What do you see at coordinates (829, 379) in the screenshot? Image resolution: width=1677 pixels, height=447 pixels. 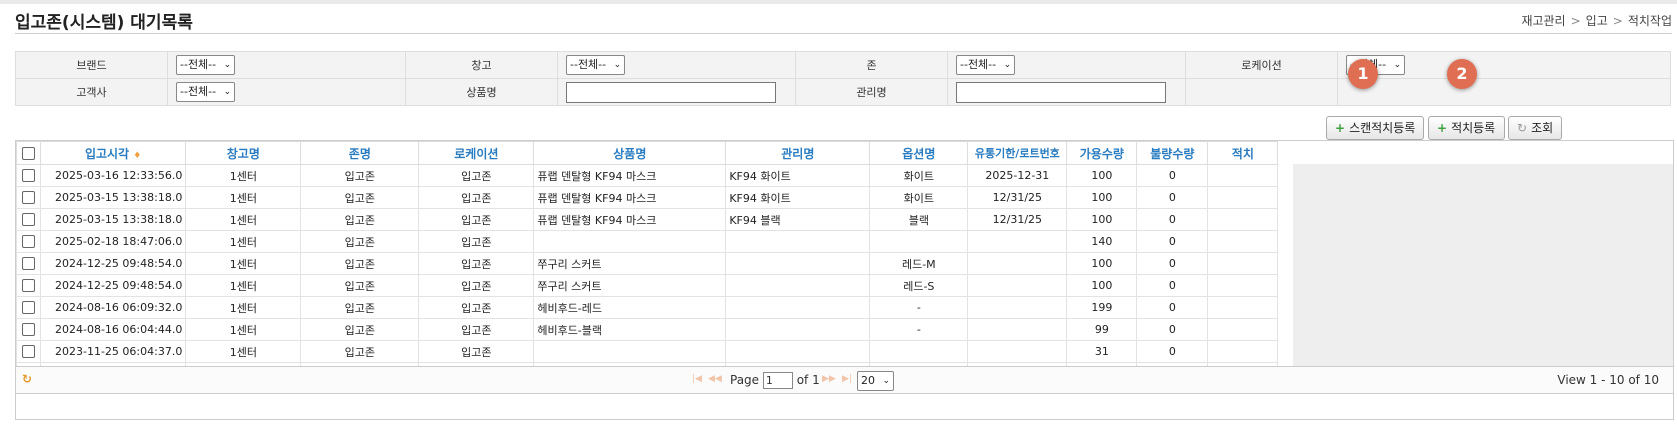 I see `next-page-icon: ▶▶` at bounding box center [829, 379].